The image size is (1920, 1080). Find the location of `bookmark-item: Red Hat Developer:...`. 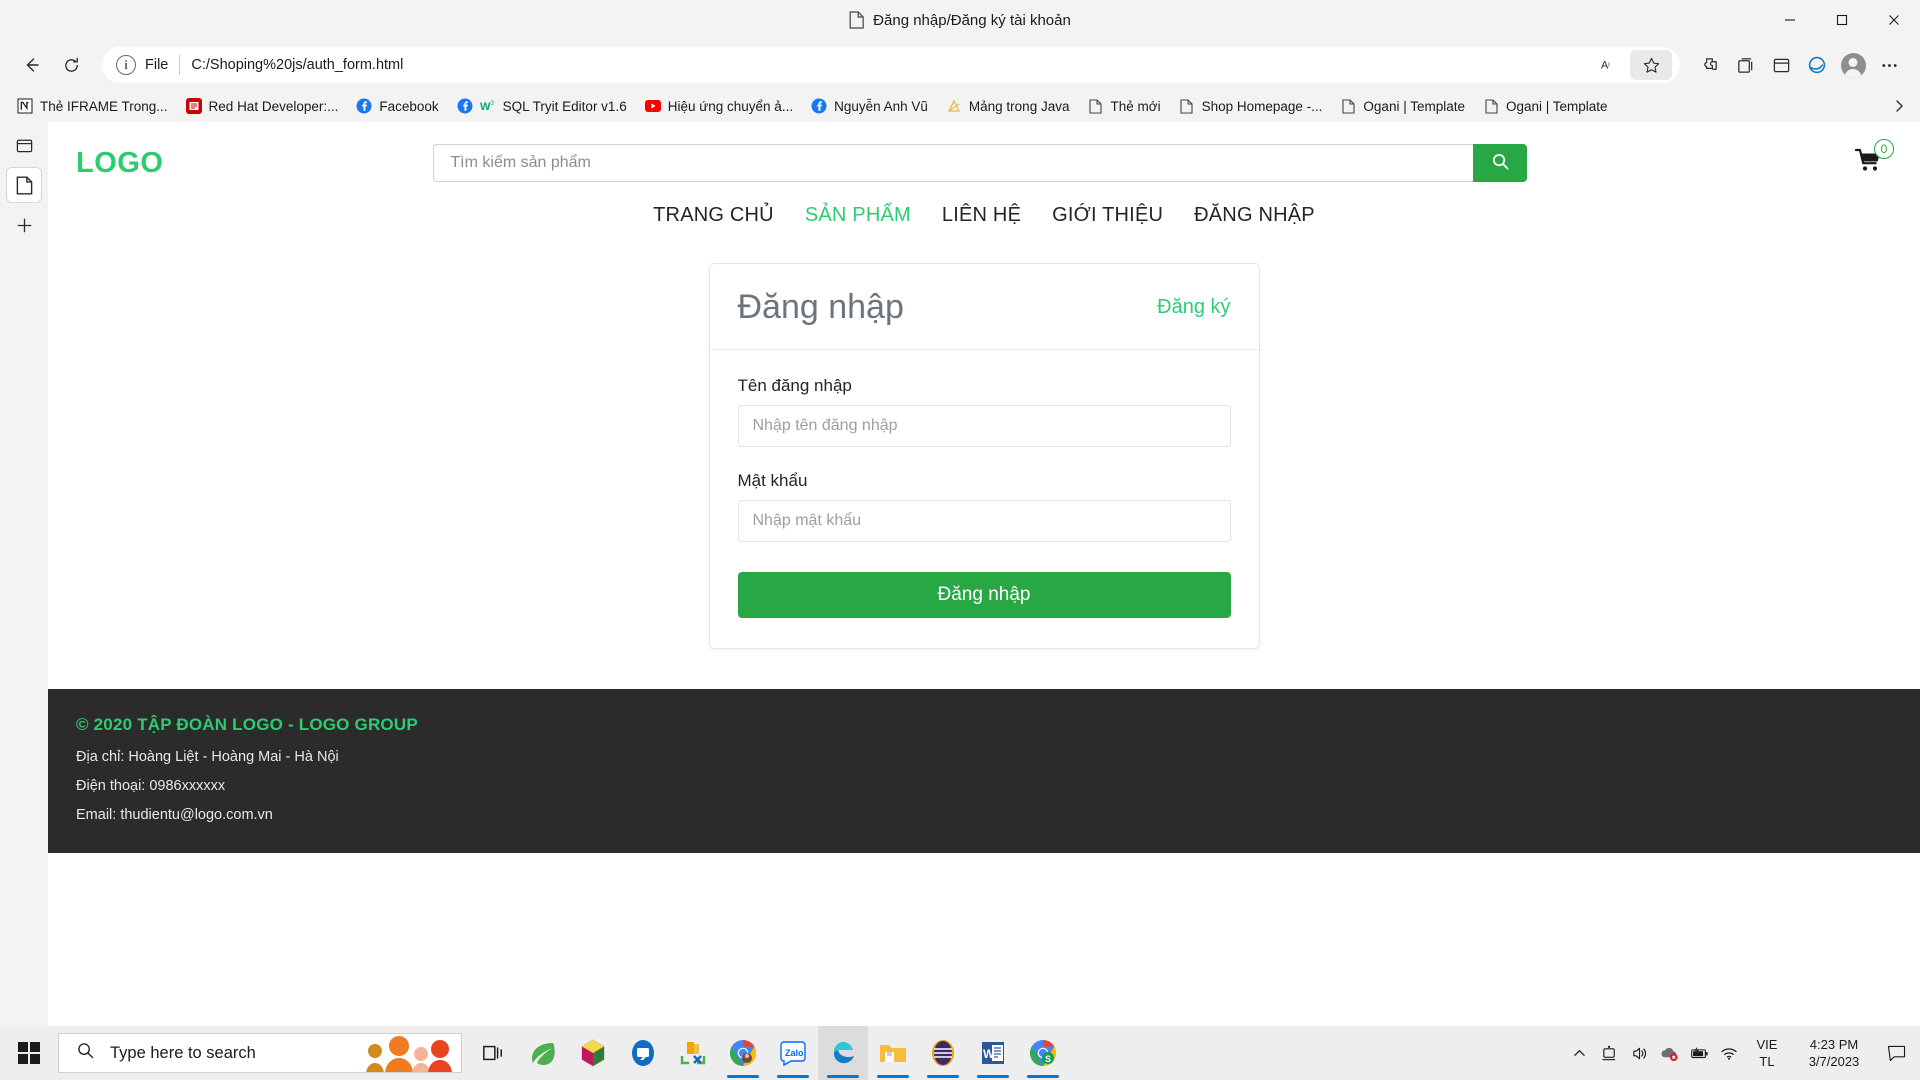

bookmark-item: Red Hat Developer:... is located at coordinates (262, 106).